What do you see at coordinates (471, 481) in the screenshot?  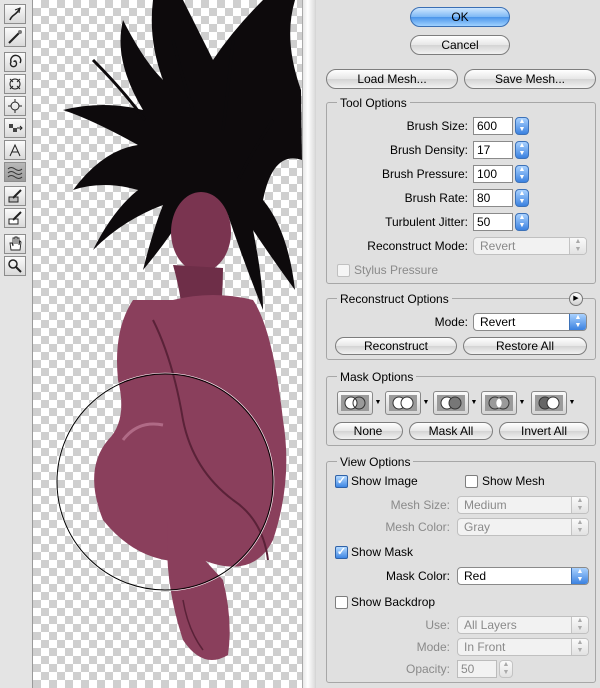 I see `show-mesh-checkbox` at bounding box center [471, 481].